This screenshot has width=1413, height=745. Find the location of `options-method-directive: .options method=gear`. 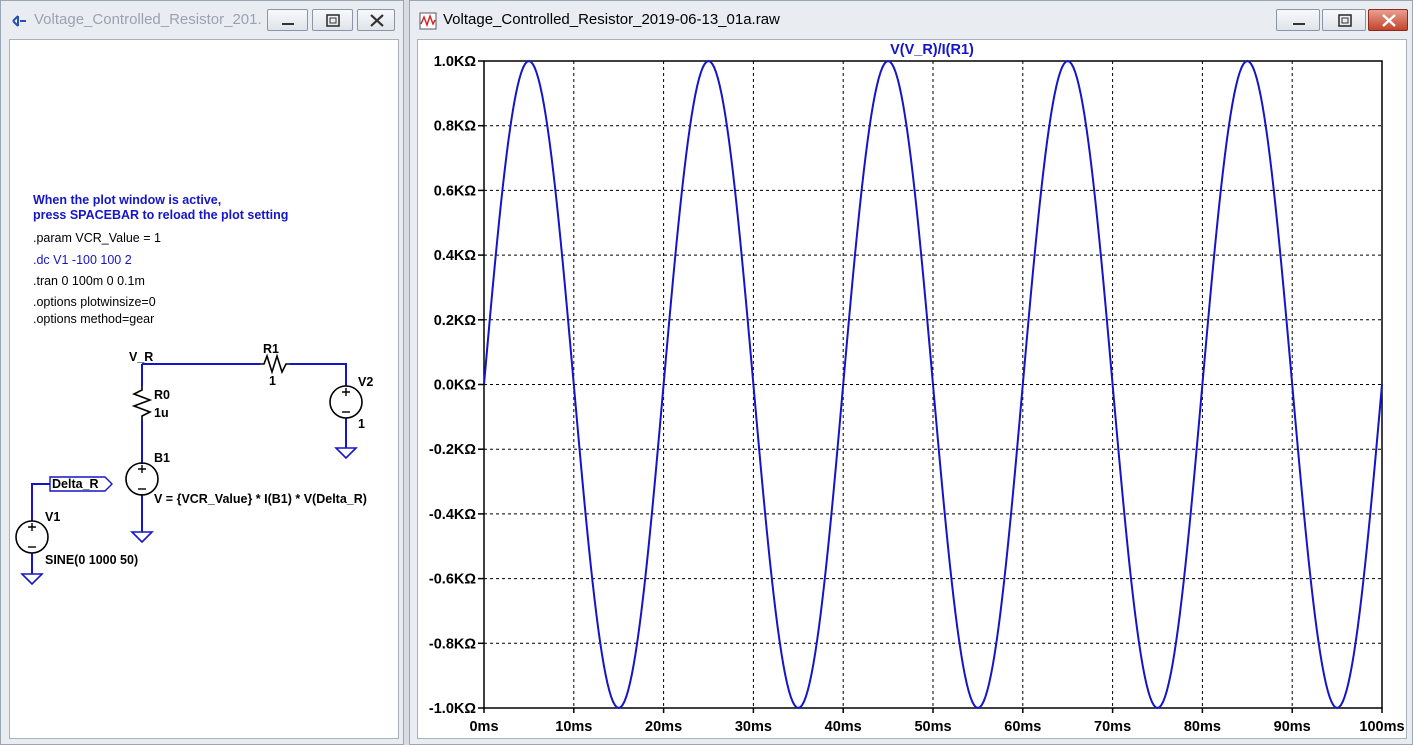

options-method-directive: .options method=gear is located at coordinates (93, 319).